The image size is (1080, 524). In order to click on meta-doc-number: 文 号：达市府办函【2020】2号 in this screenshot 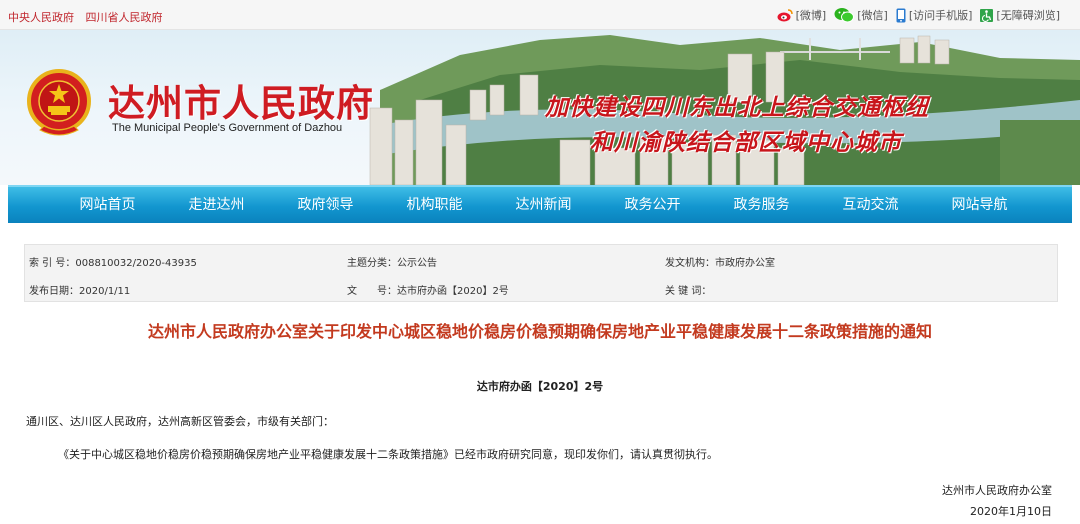, I will do `click(428, 291)`.